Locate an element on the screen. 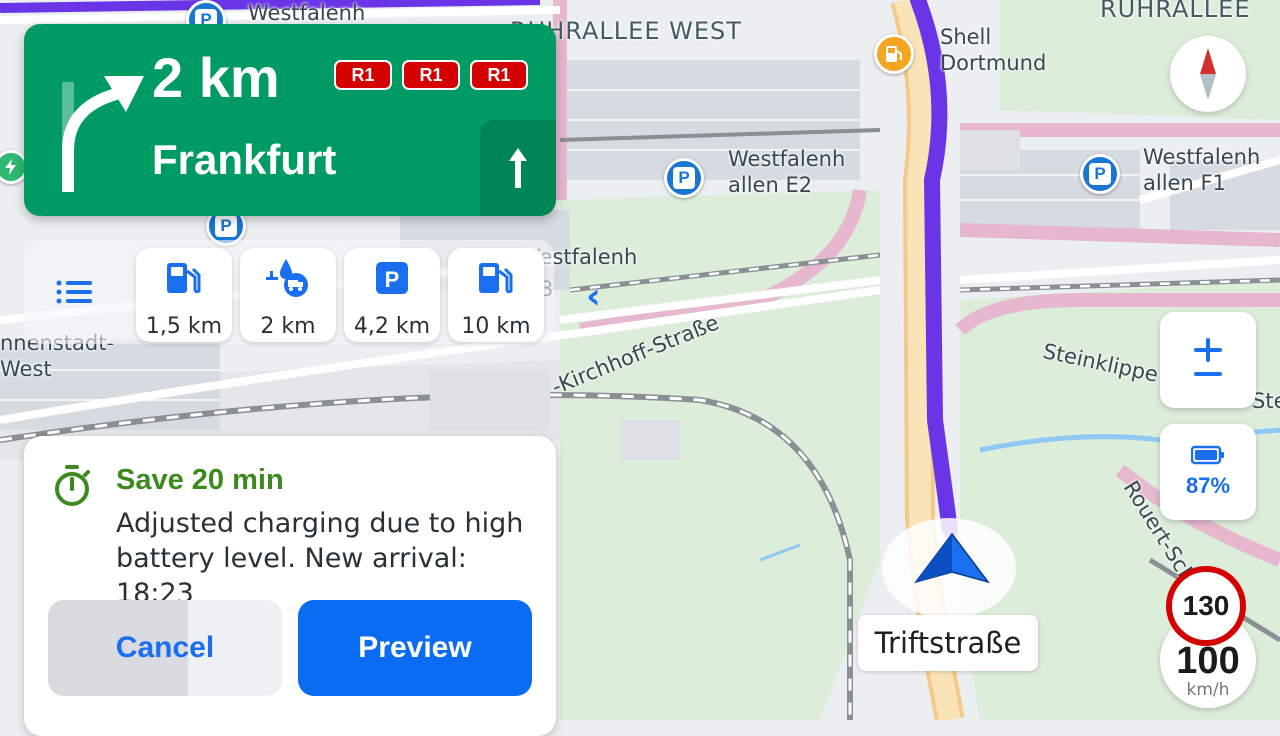  fuel-icon is located at coordinates (894, 54).